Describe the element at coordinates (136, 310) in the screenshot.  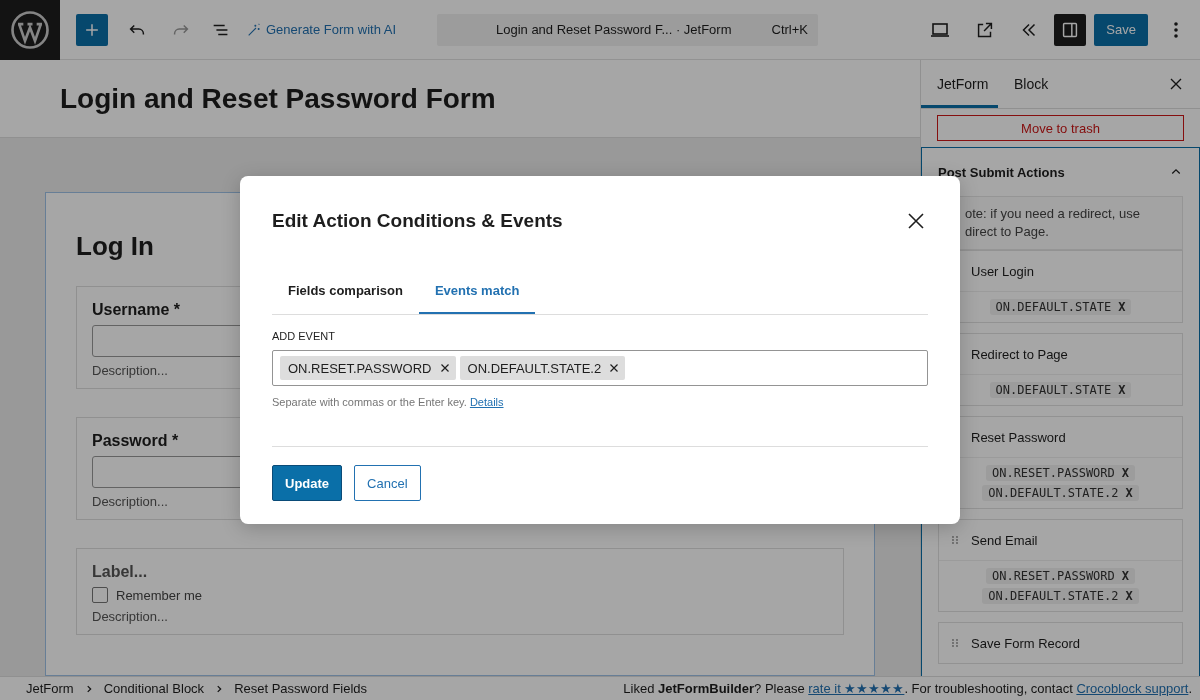
I see `field-label: Username *` at that location.